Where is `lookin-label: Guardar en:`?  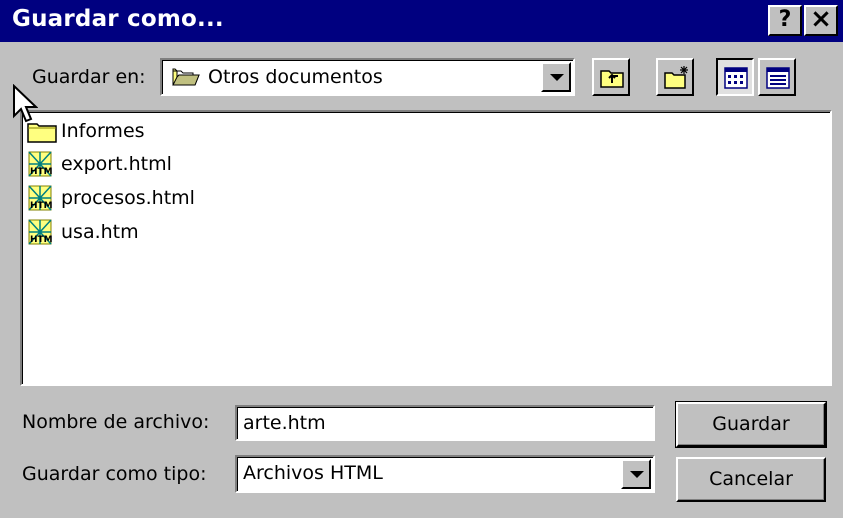
lookin-label: Guardar en: is located at coordinates (89, 77).